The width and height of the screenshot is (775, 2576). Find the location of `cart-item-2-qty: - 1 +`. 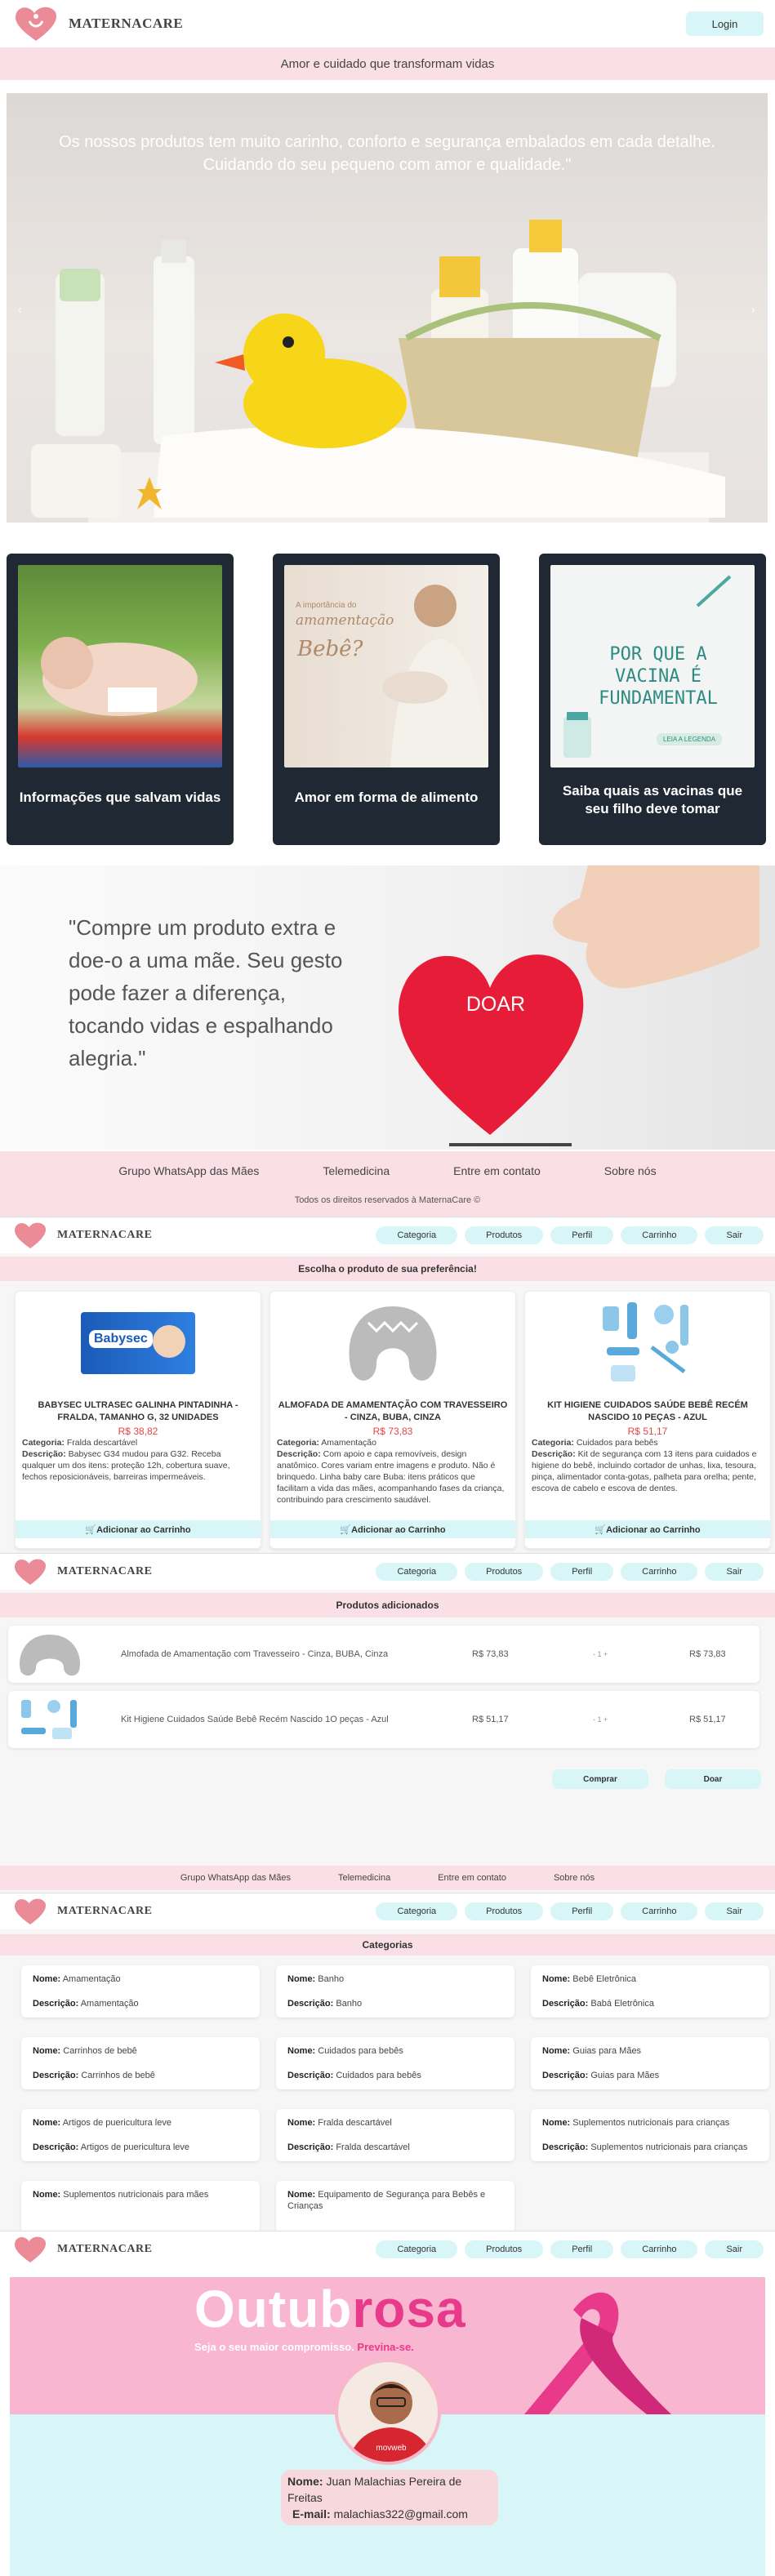

cart-item-2-qty: - 1 + is located at coordinates (641, 1719).